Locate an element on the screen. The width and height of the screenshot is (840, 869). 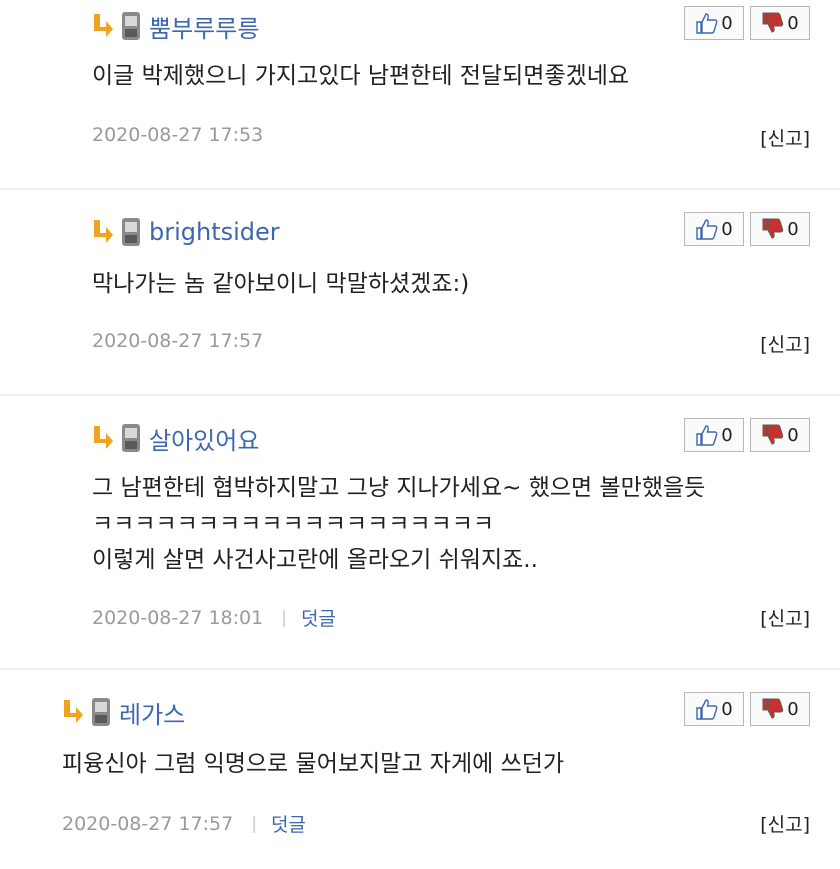
comment-author: brightsider is located at coordinates (214, 232).